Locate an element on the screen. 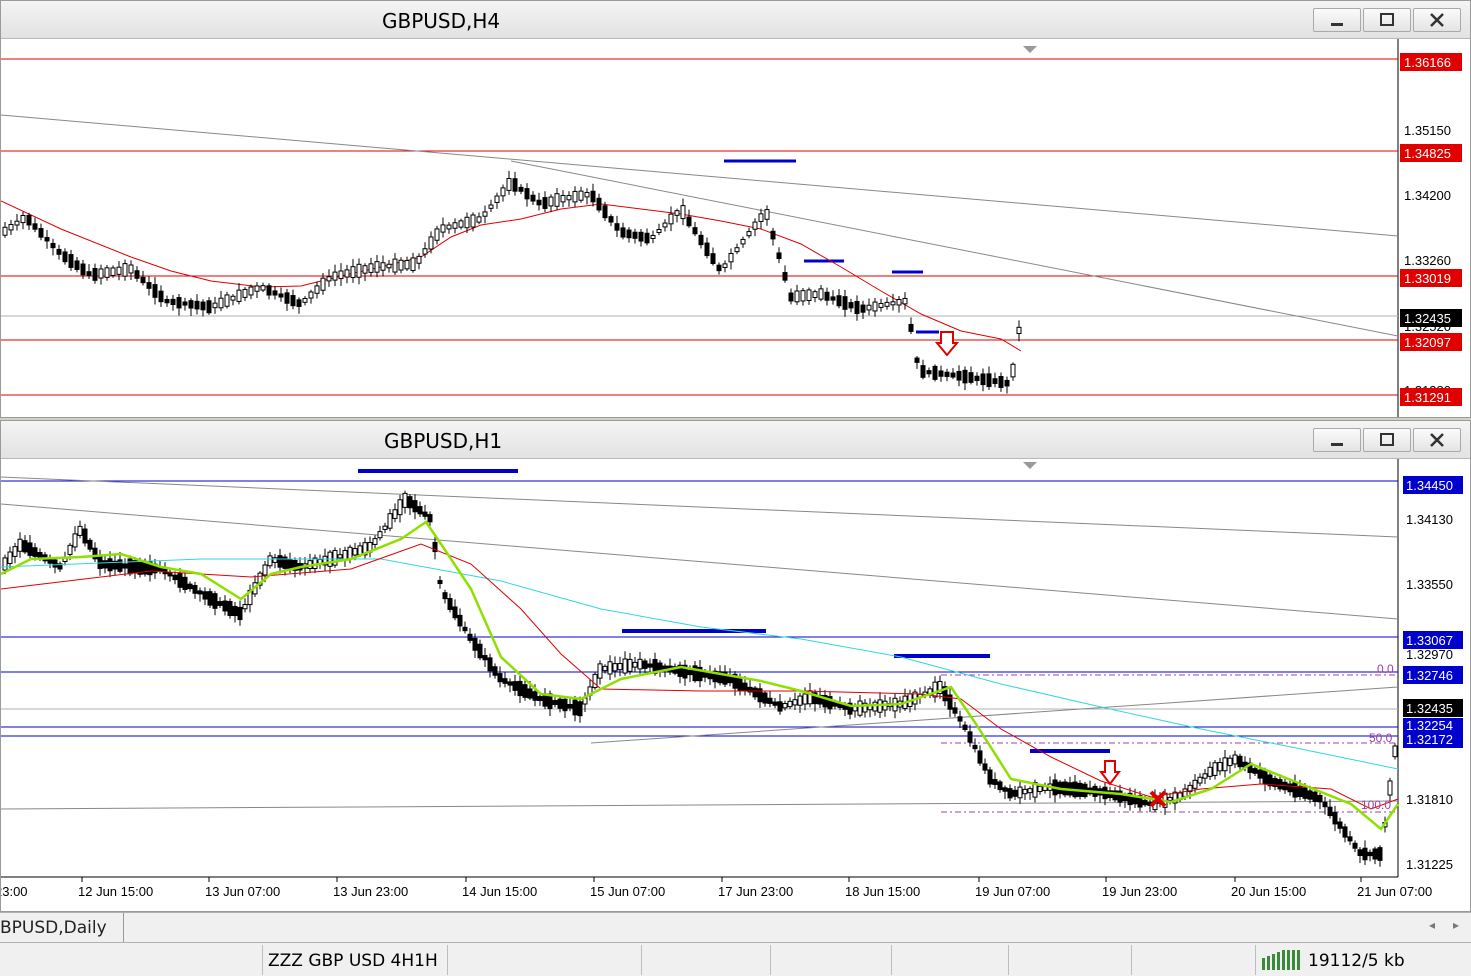  status-traffic: 19112/5 kb is located at coordinates (1356, 961).